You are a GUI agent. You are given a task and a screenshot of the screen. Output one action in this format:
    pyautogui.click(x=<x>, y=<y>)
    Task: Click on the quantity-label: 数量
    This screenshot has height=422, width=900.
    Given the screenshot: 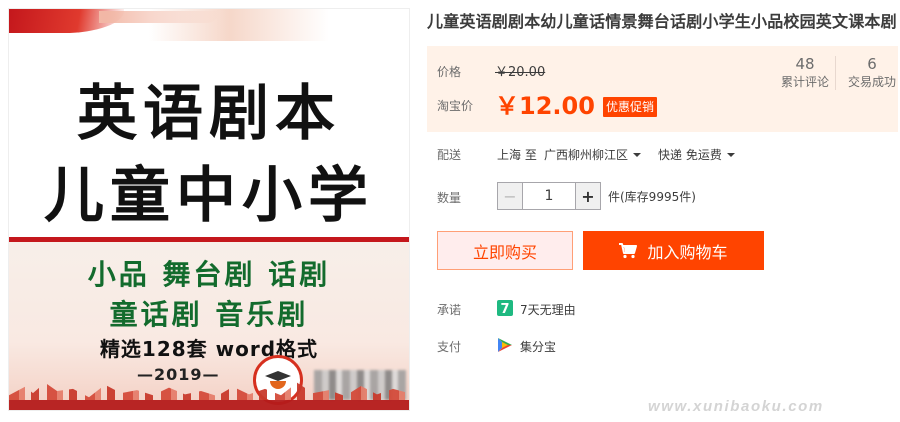 What is the action you would take?
    pyautogui.click(x=449, y=198)
    